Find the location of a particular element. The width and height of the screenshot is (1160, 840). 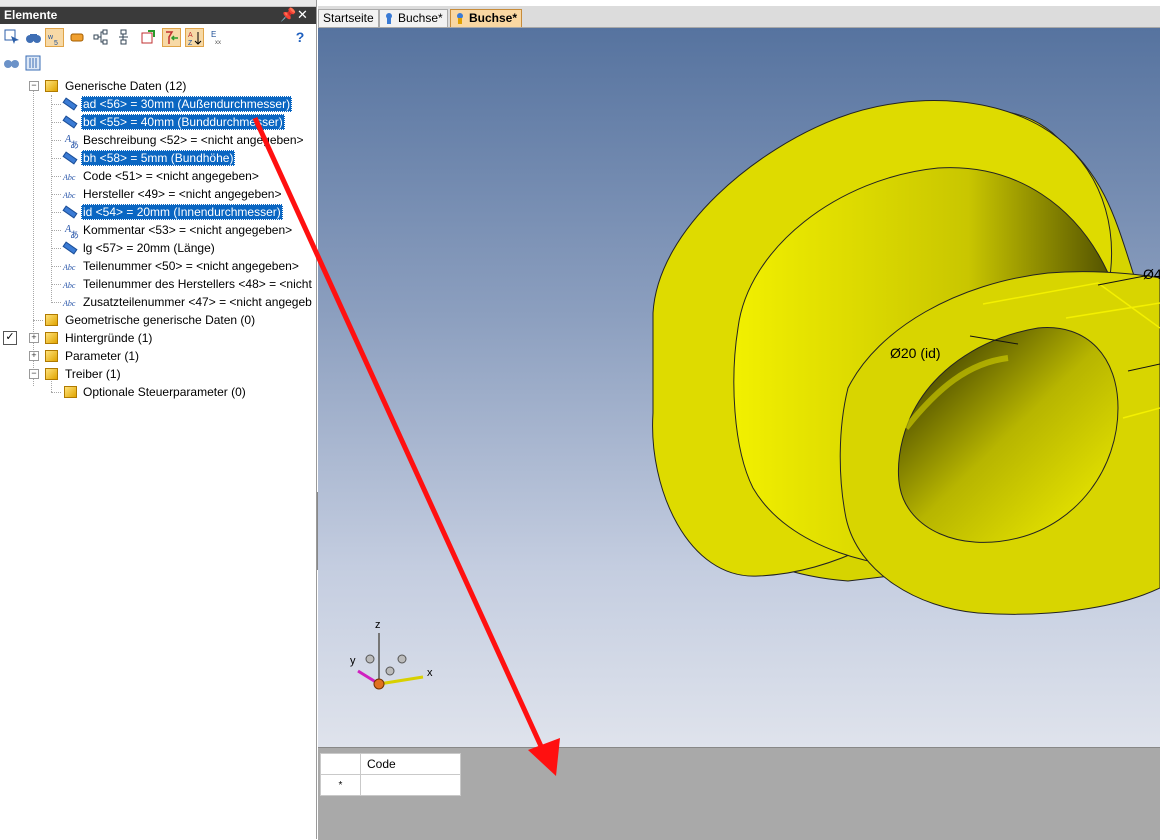

tree-node-optionale-steuerparameter: Optionale Steuerparameter (0) is located at coordinates (158, 392).